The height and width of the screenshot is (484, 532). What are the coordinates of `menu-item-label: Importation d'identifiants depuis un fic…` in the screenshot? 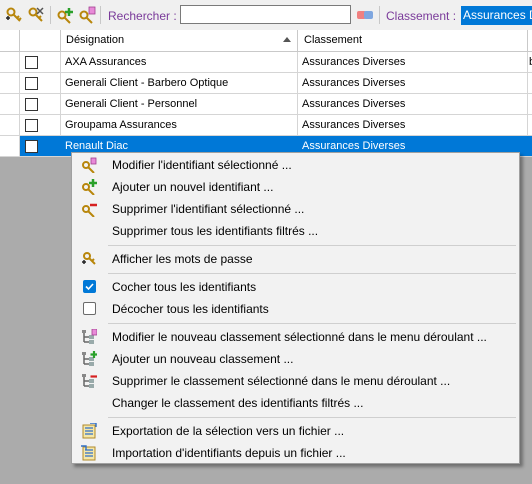 It's located at (229, 453).